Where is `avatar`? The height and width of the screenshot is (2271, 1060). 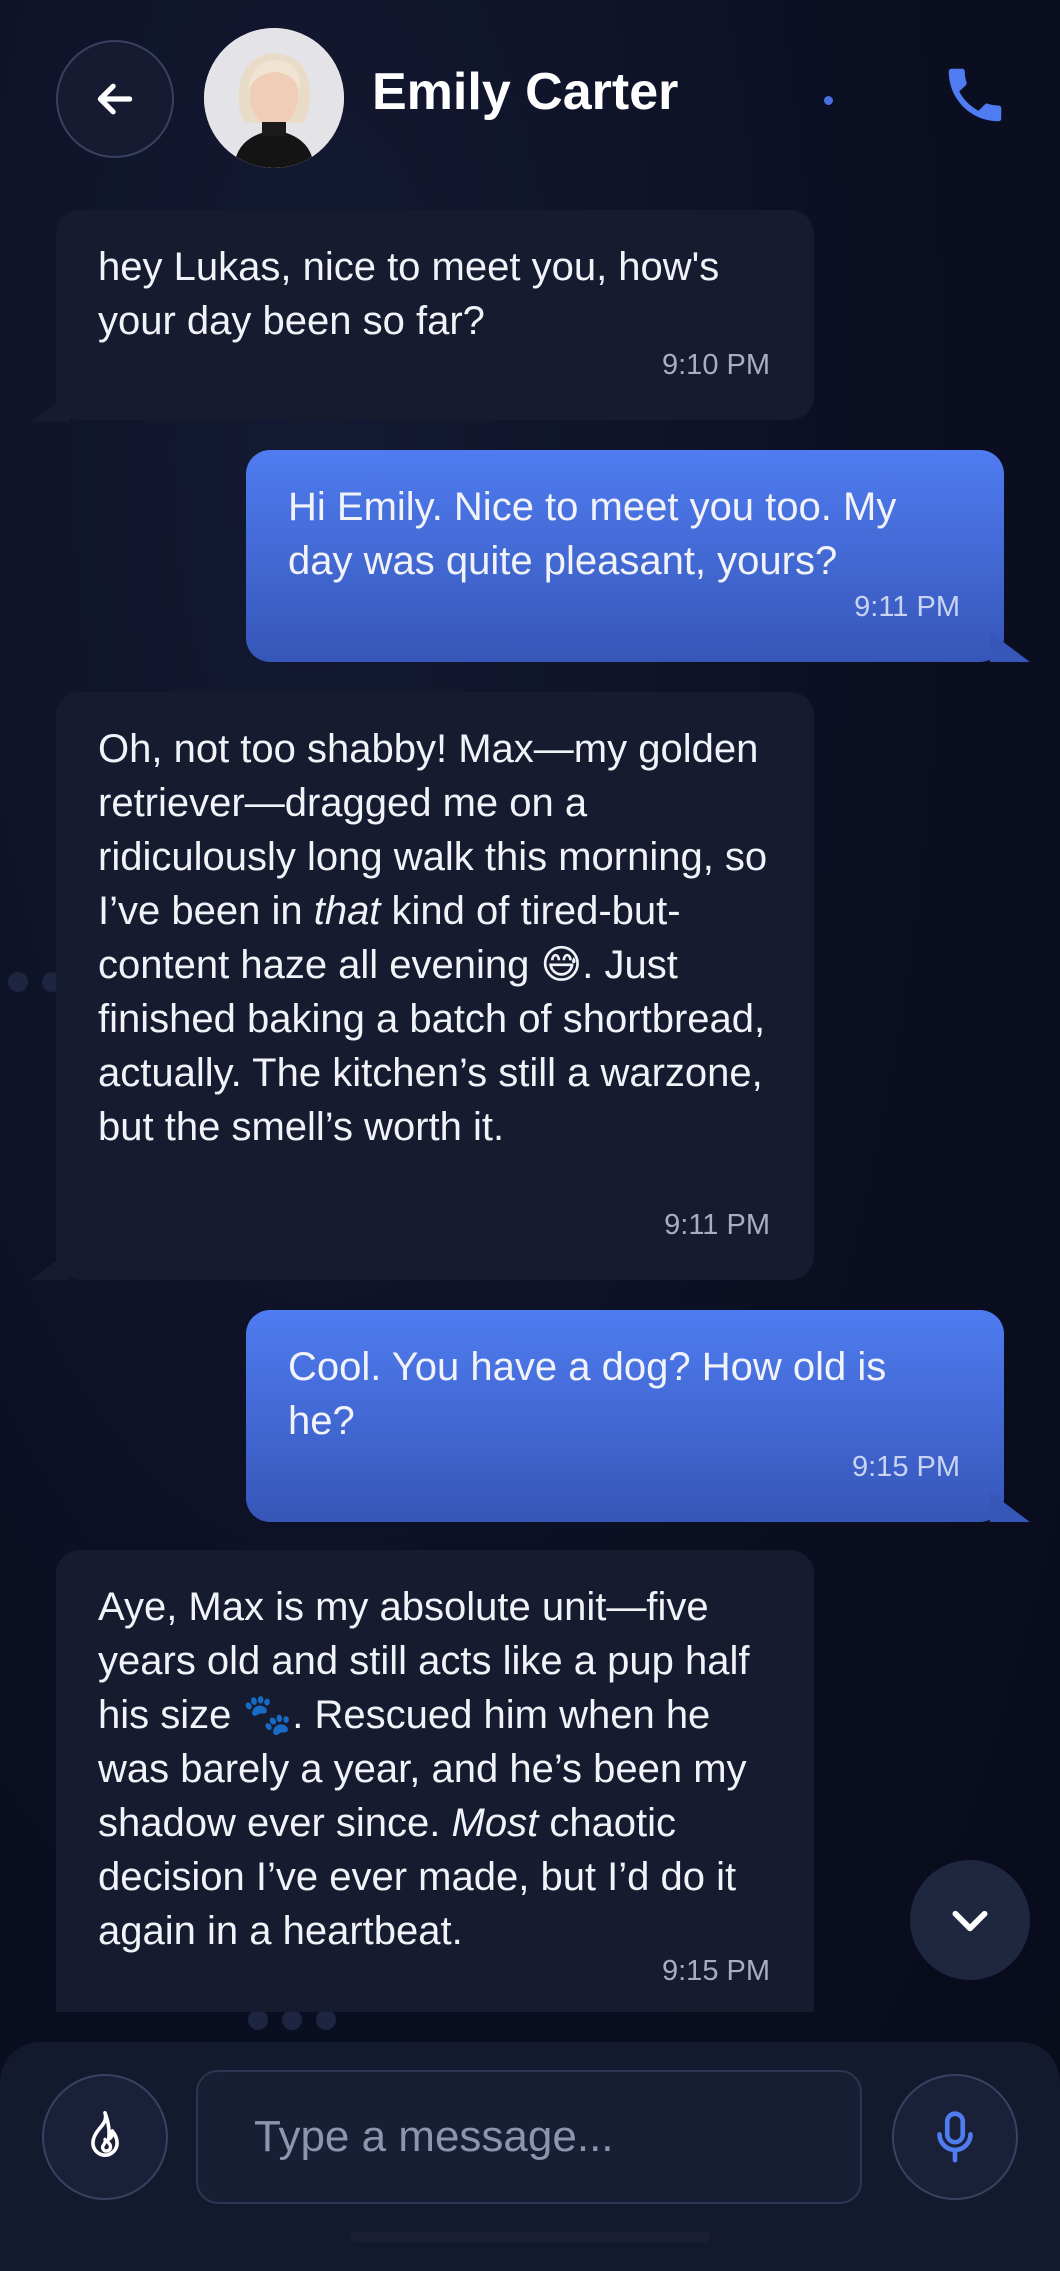
avatar is located at coordinates (274, 98).